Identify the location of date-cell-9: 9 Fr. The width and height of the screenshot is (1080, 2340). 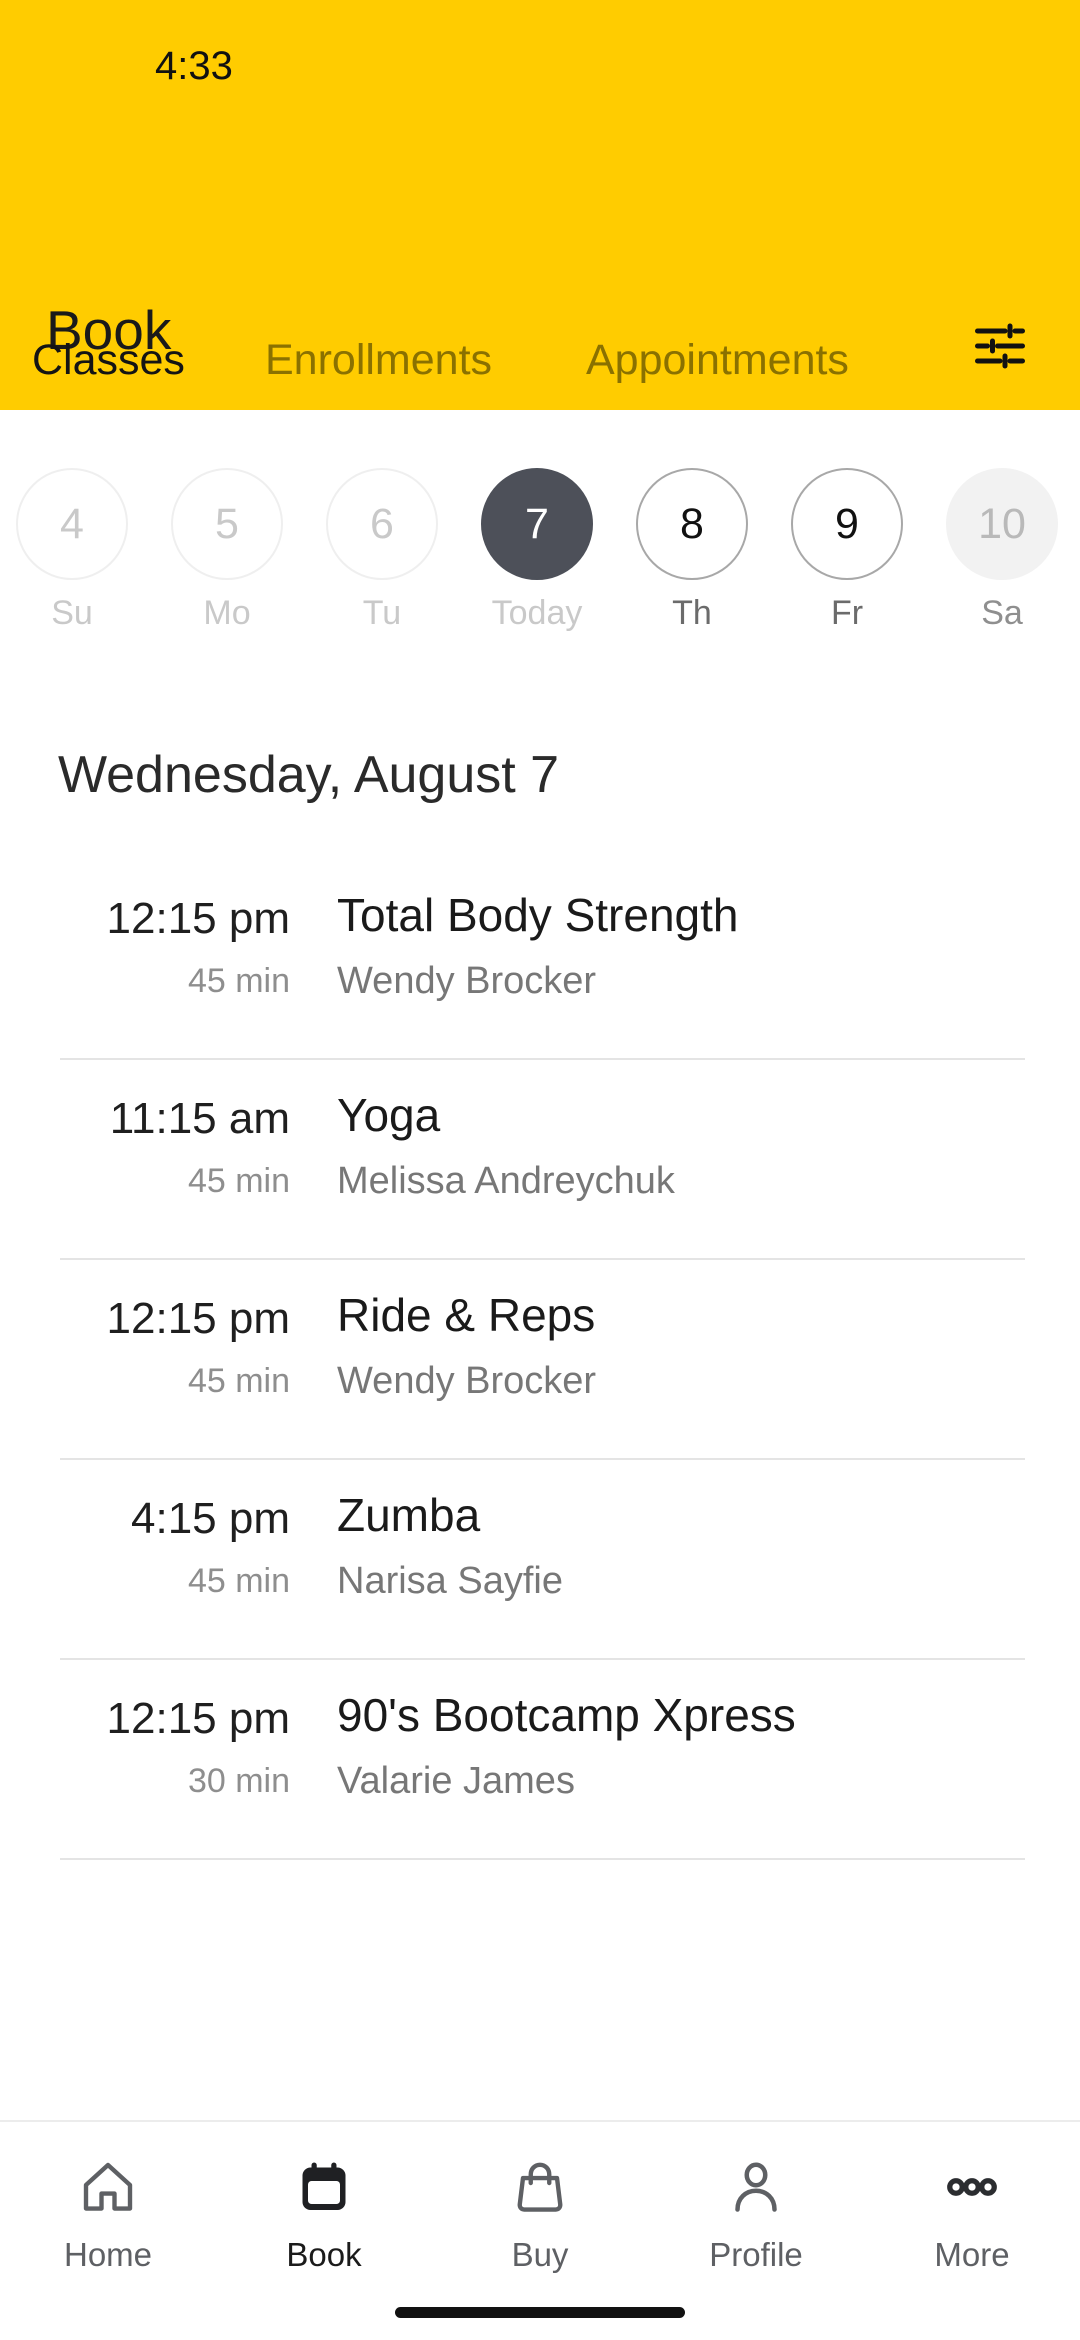
(847, 560).